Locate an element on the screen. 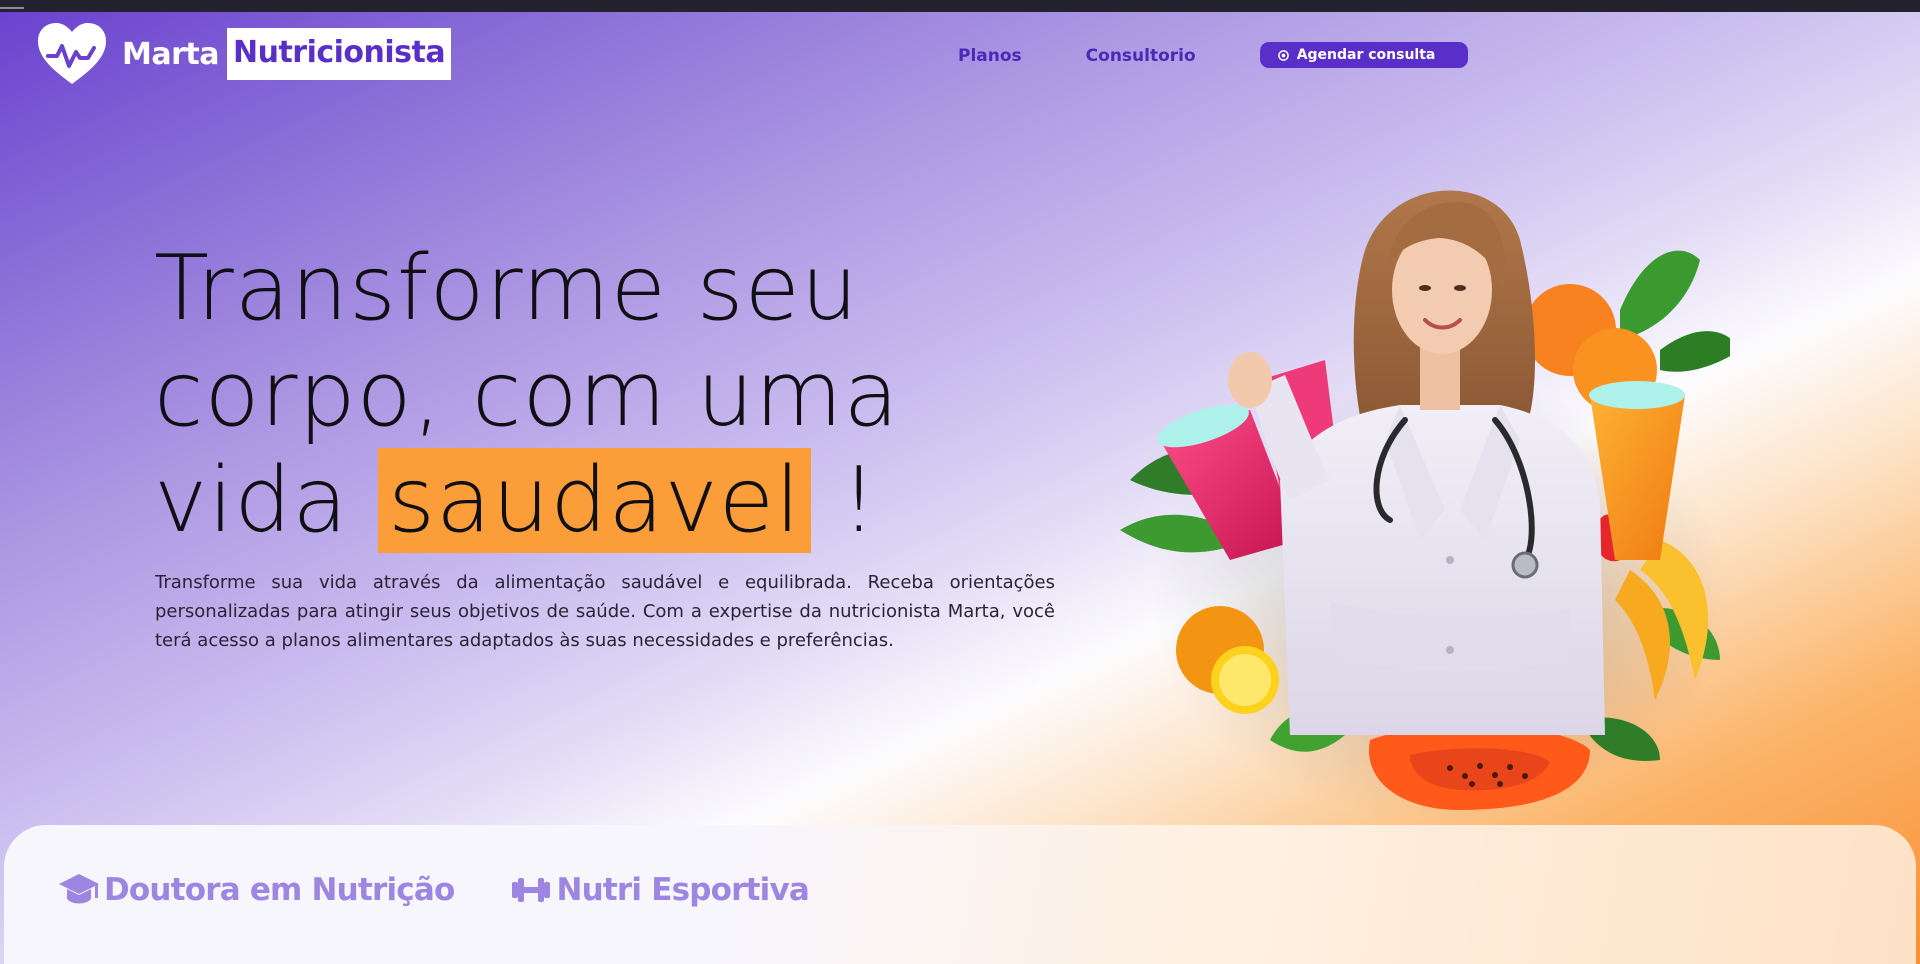 Image resolution: width=1920 pixels, height=964 pixels. site-logo: Marta Nutricionista is located at coordinates (244, 54).